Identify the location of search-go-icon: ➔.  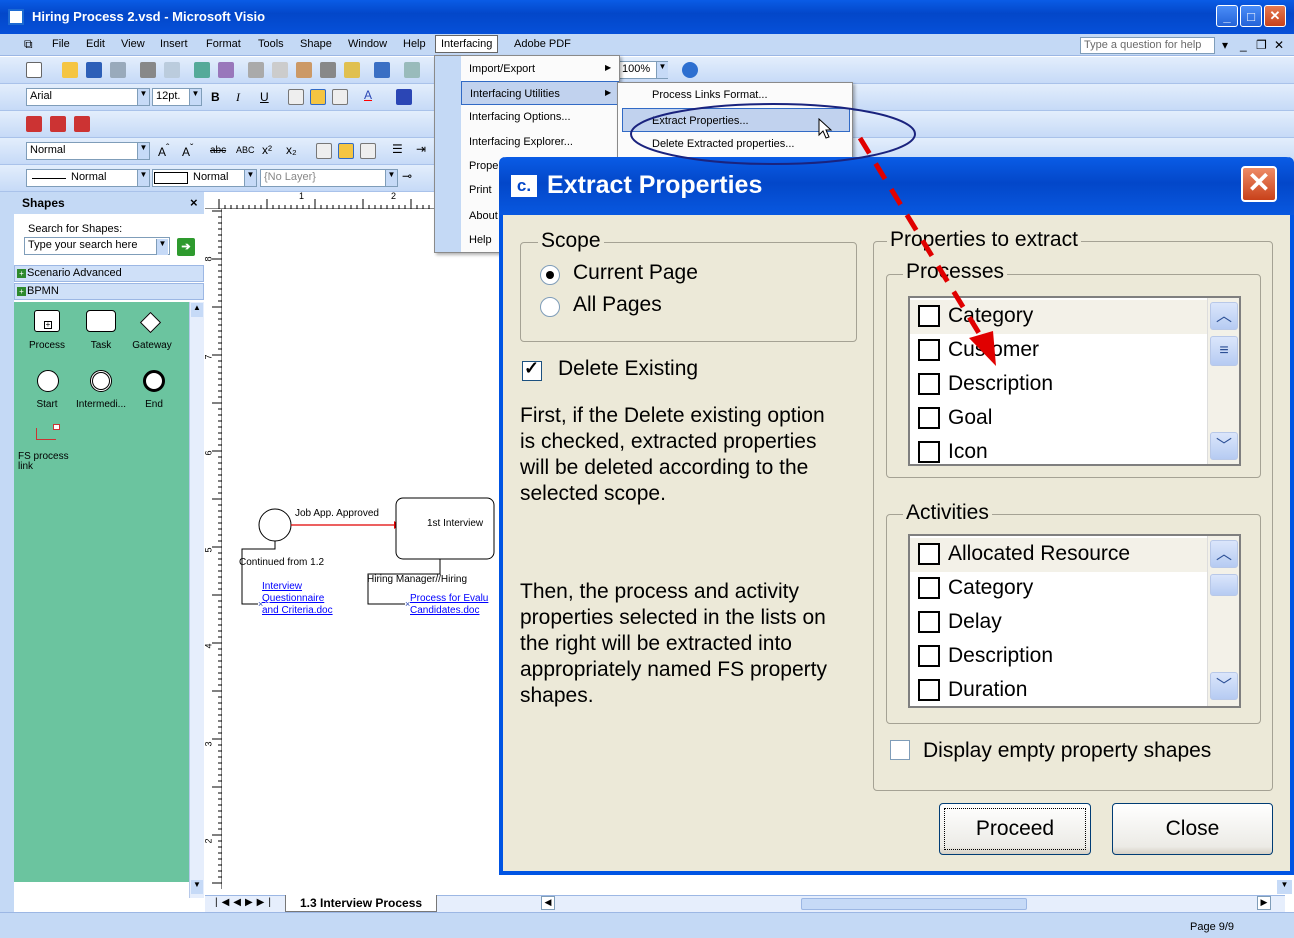
(186, 247).